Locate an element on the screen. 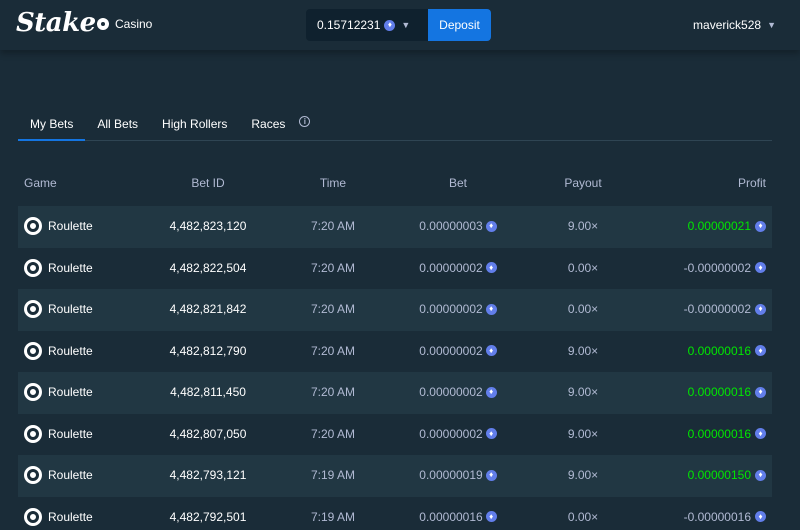 This screenshot has height=530, width=800. profit-amount: -0.00000002 is located at coordinates (717, 267).